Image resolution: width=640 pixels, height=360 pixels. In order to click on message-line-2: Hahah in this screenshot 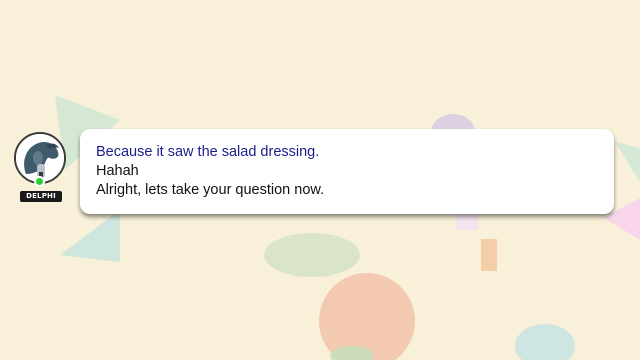, I will do `click(117, 171)`.